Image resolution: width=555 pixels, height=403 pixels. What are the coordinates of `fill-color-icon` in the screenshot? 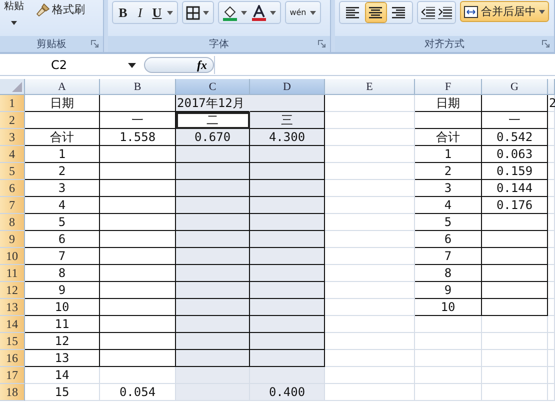 It's located at (230, 12).